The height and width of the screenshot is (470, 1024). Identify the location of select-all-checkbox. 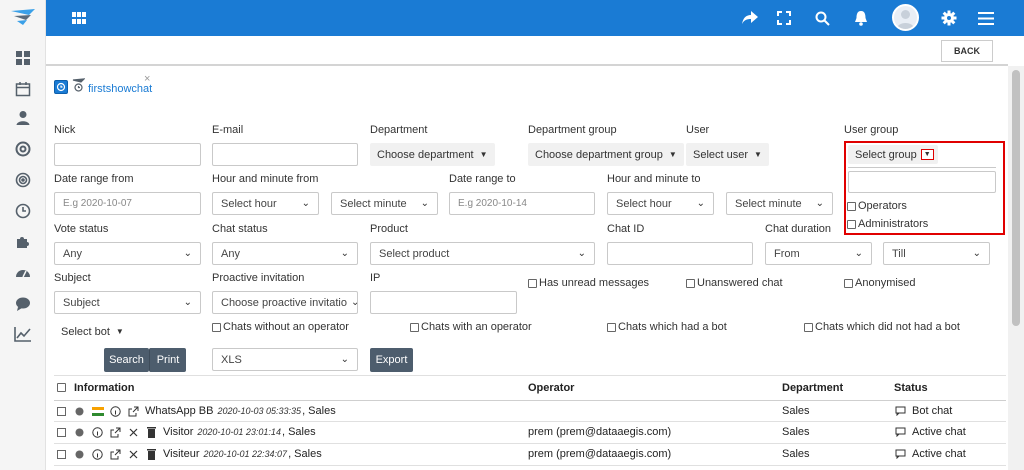
(62, 387).